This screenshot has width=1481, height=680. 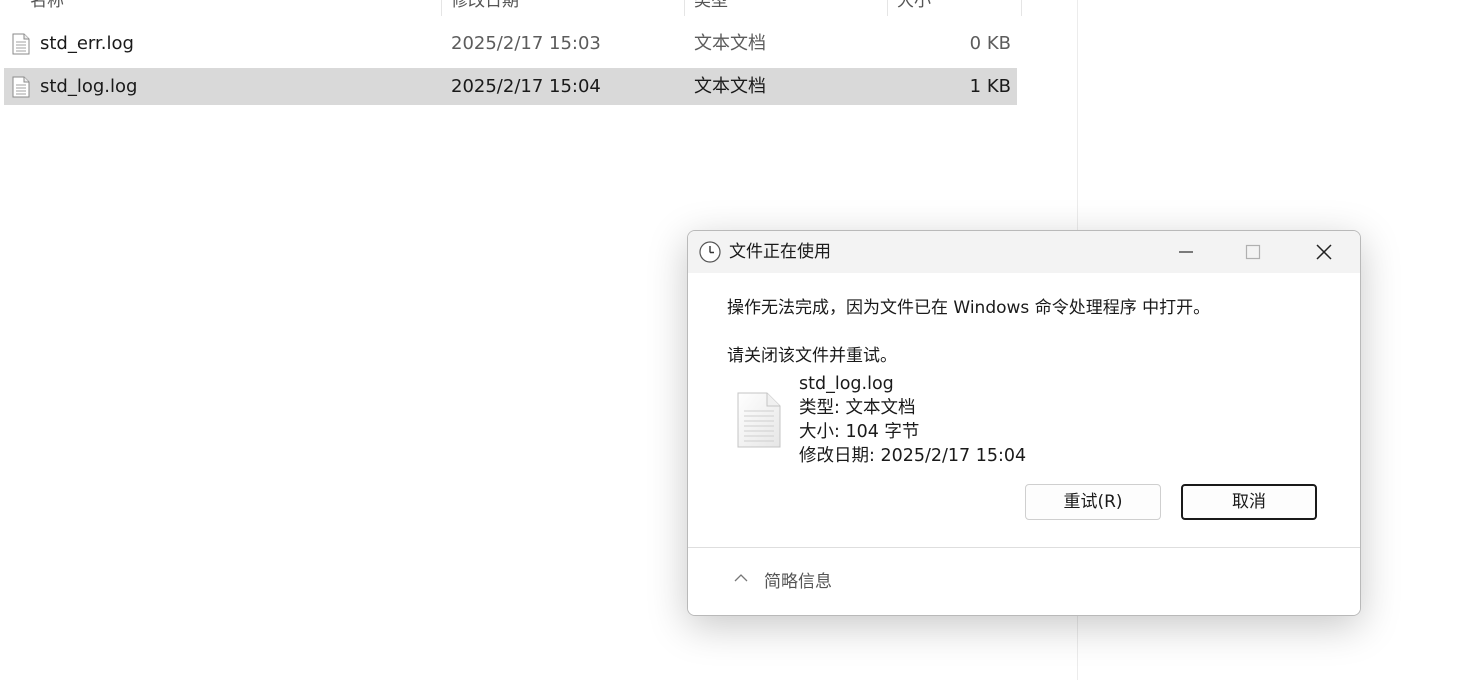 What do you see at coordinates (526, 43) in the screenshot?
I see `file-modified: 2025/2/17 15:03` at bounding box center [526, 43].